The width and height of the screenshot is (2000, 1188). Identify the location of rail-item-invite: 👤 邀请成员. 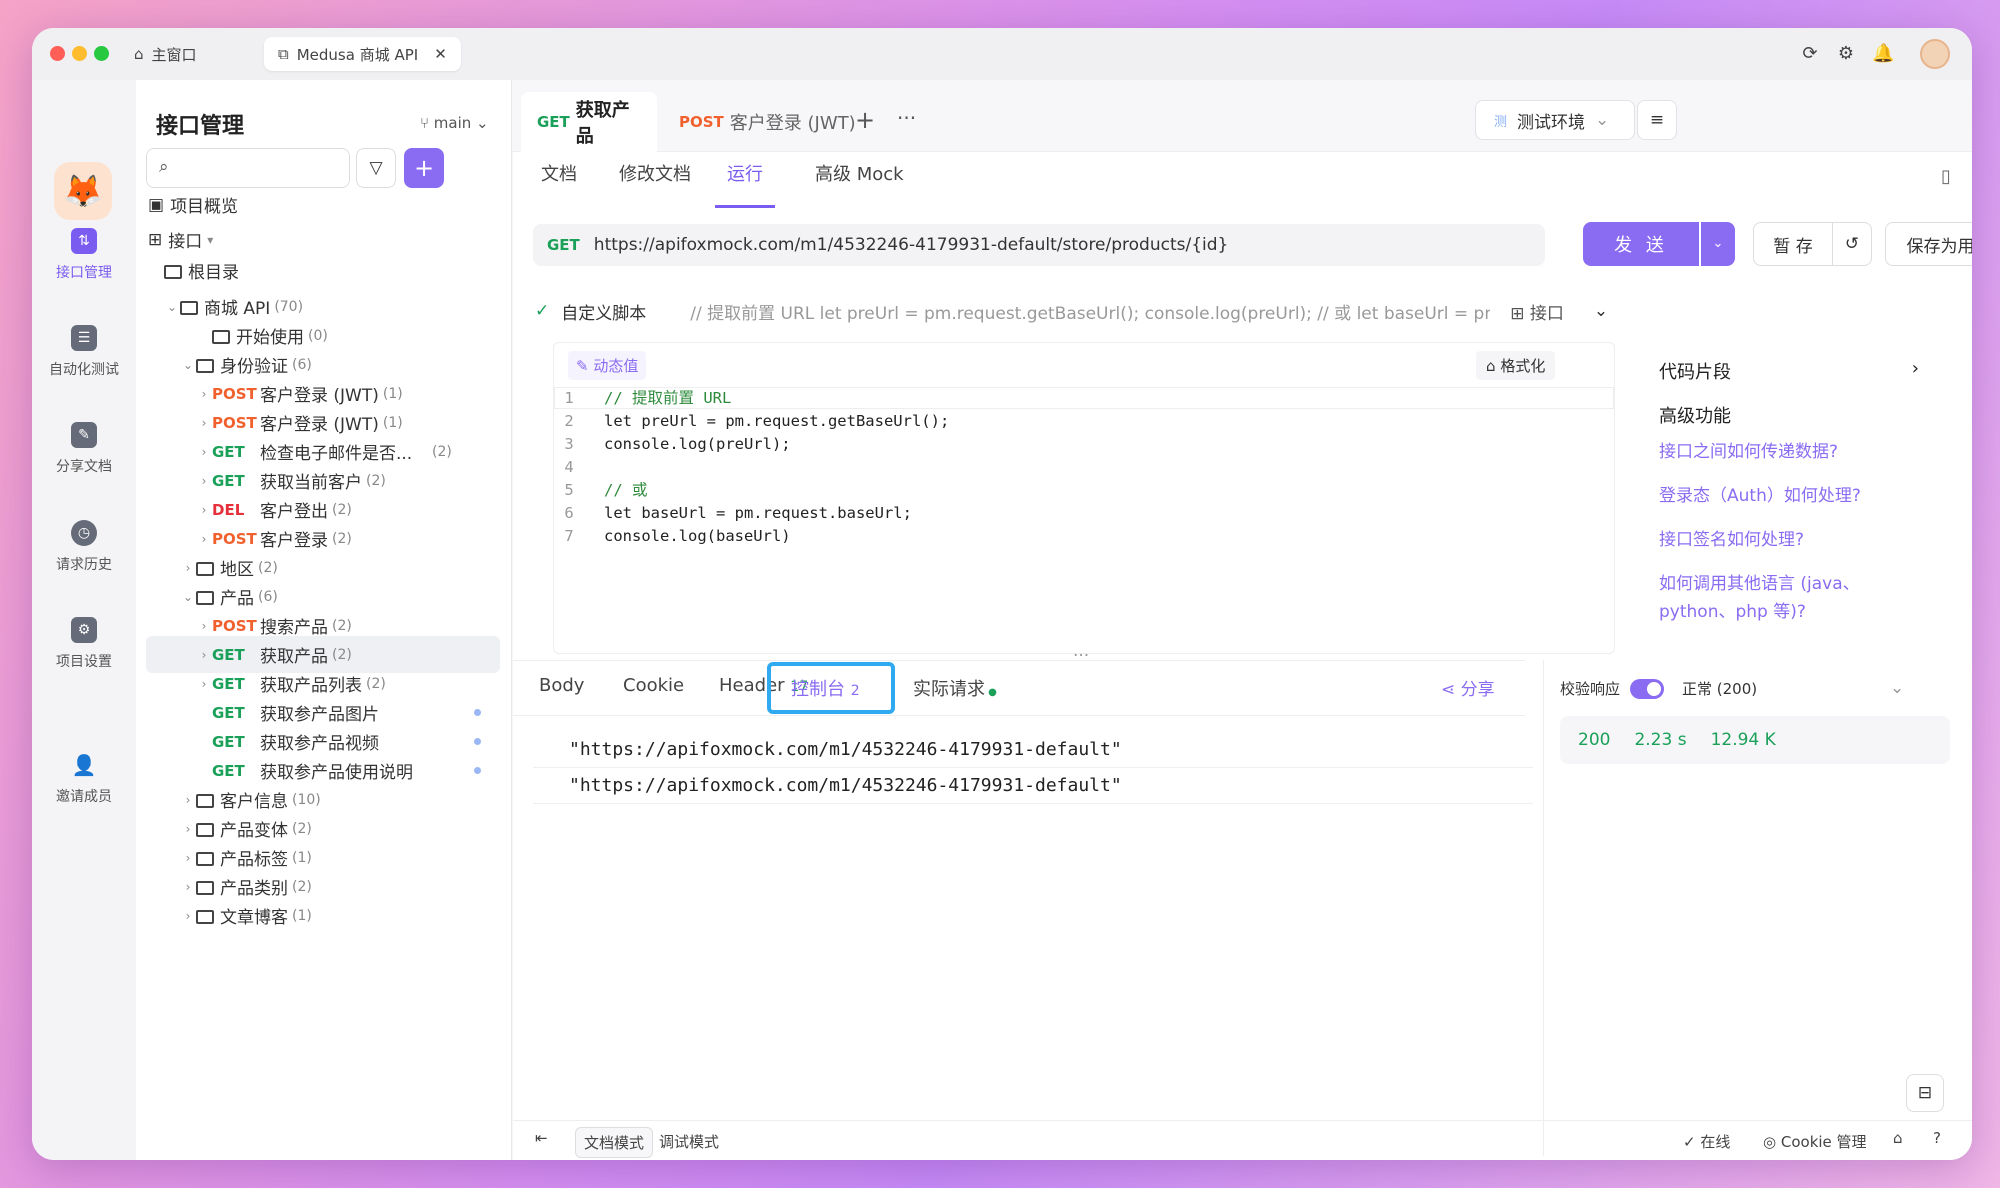
(84, 779).